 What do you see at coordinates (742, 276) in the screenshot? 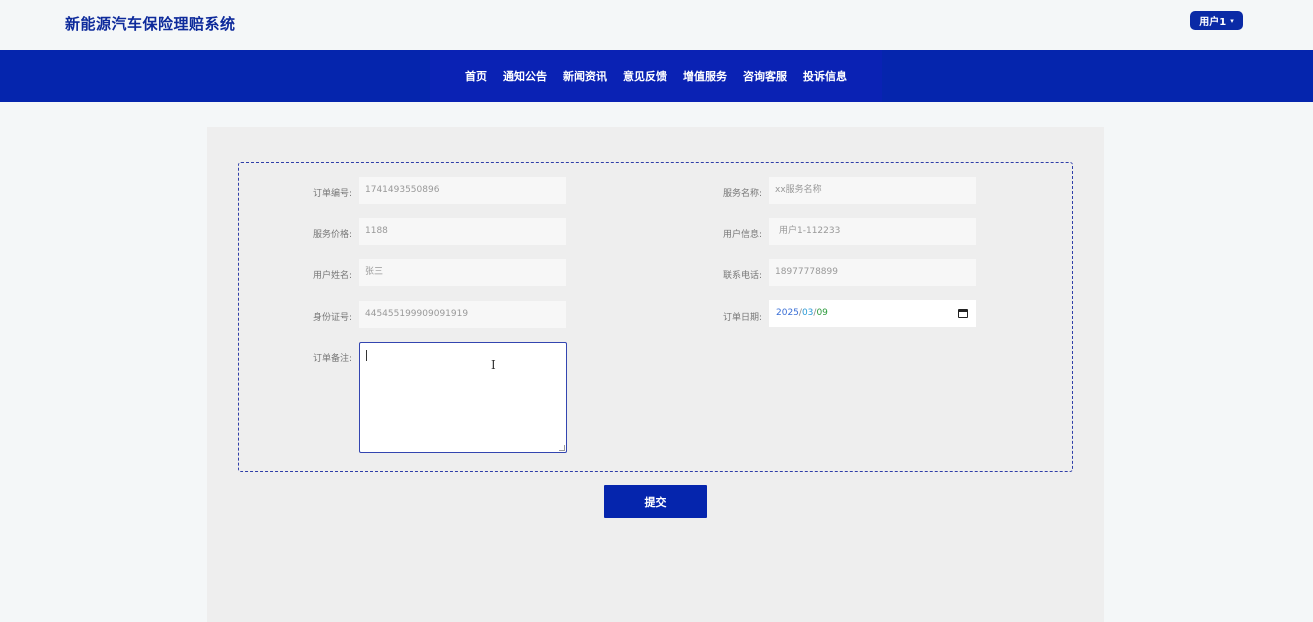
I see `phone-label: 联系电话:` at bounding box center [742, 276].